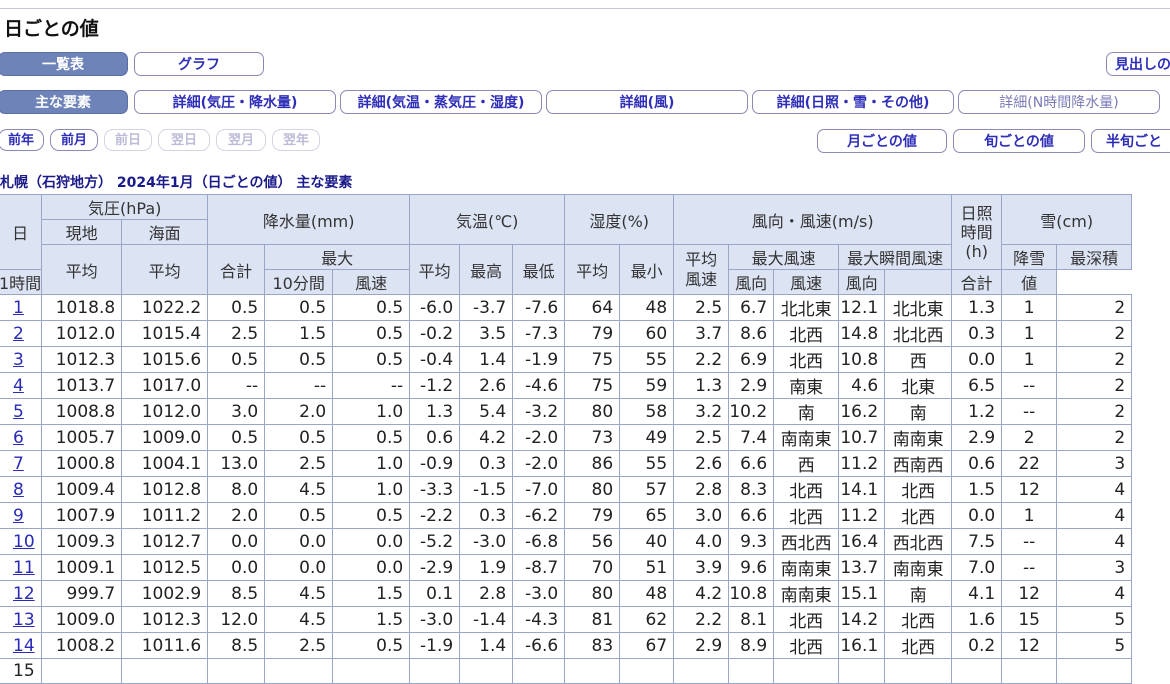  What do you see at coordinates (18, 464) in the screenshot?
I see `day-link: 7` at bounding box center [18, 464].